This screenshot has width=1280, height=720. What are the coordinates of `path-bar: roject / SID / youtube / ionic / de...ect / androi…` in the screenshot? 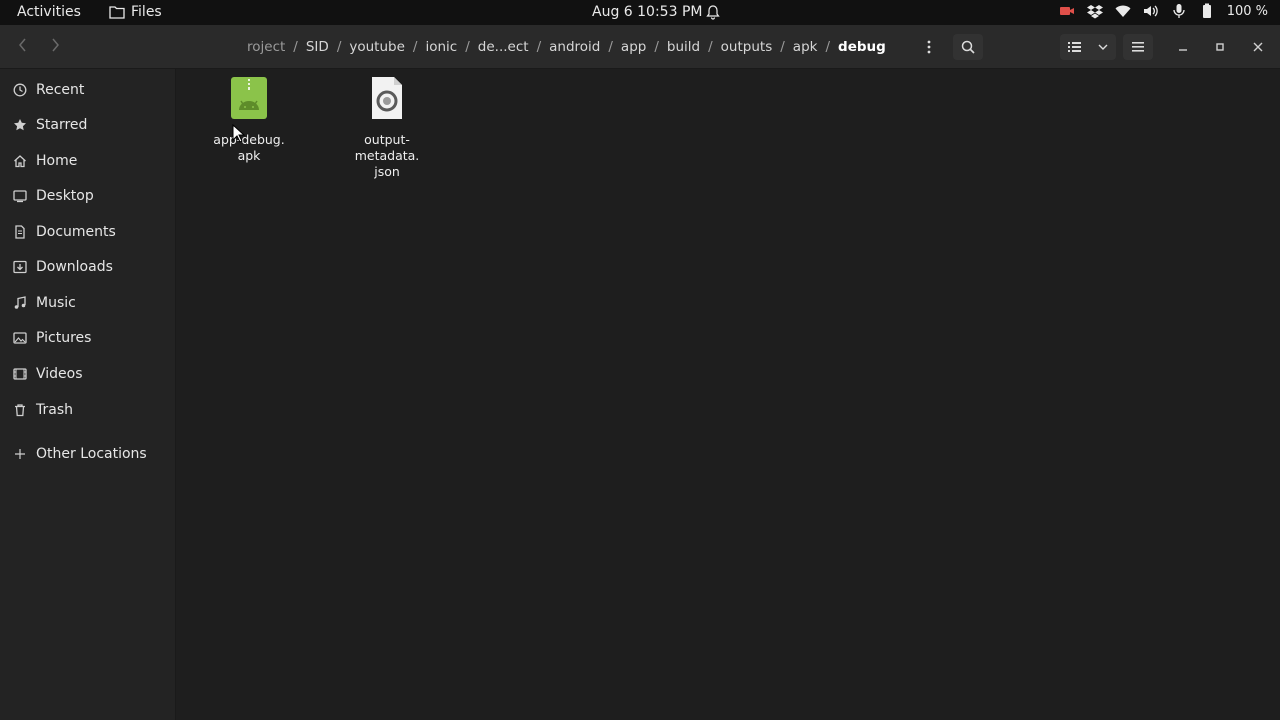 It's located at (592, 47).